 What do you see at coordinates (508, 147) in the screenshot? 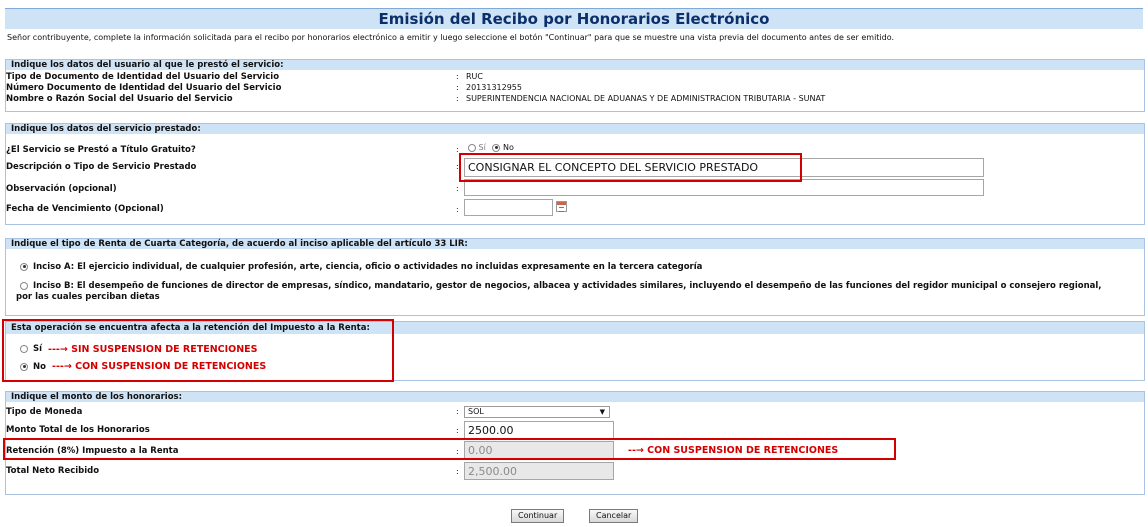
I see `gratuito-no-label: No` at bounding box center [508, 147].